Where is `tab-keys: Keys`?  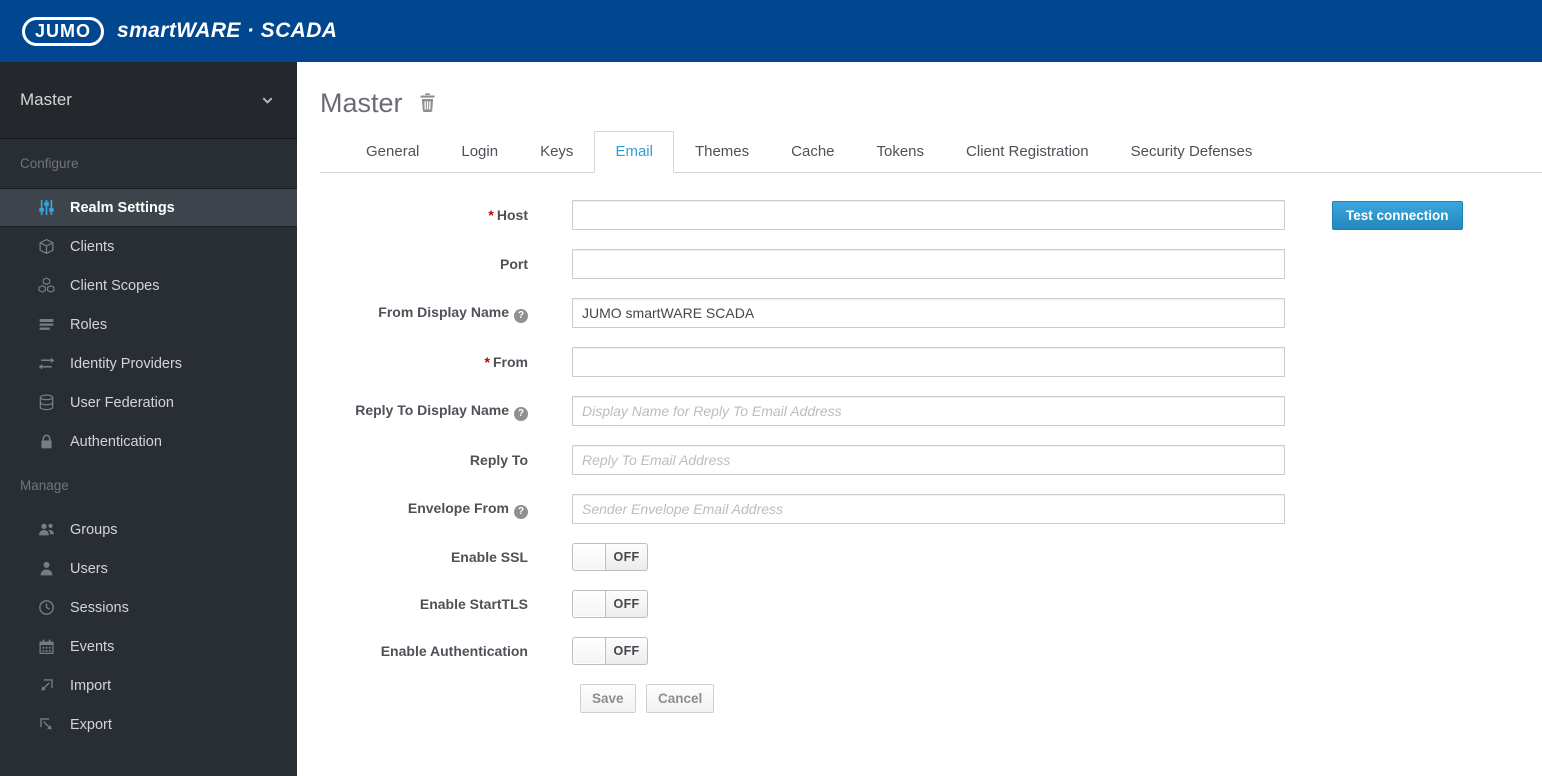 tab-keys: Keys is located at coordinates (556, 152).